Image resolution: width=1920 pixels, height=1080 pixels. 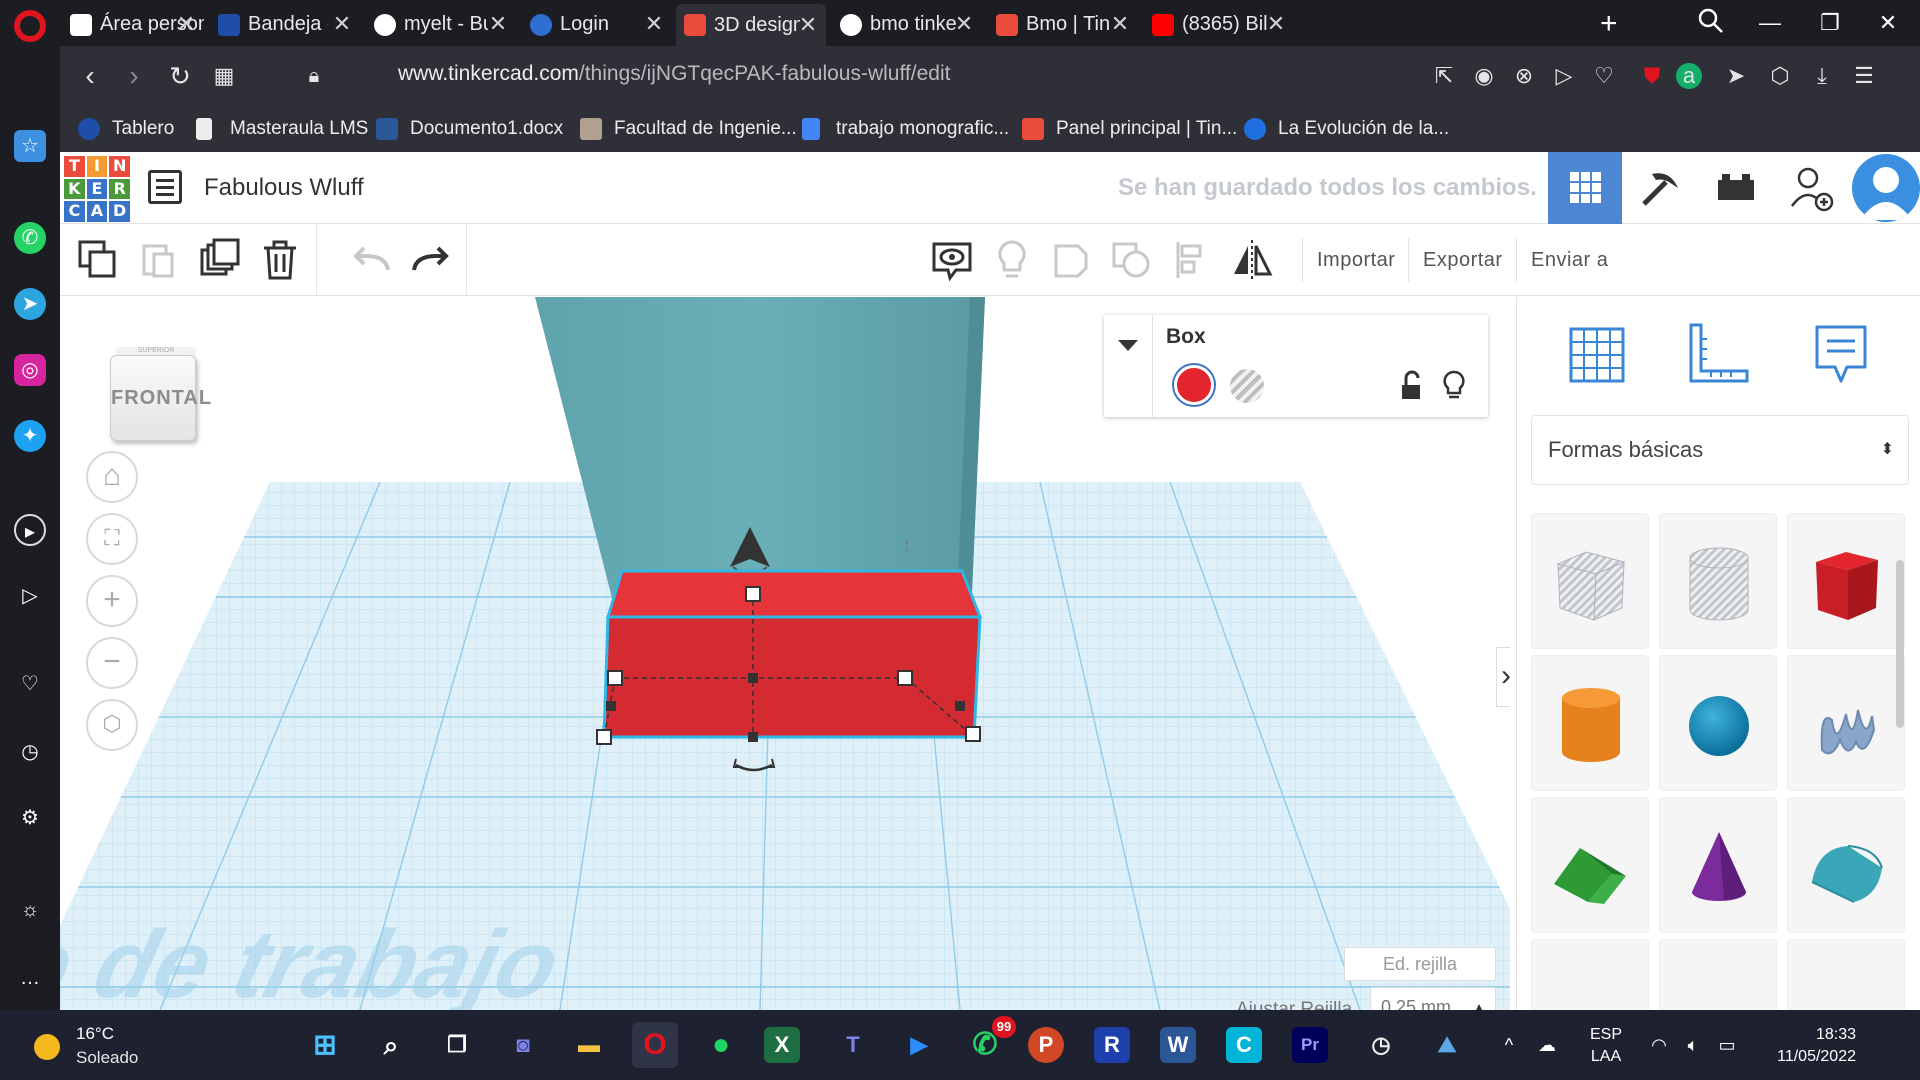 I want to click on reload-icon: ↻, so click(x=180, y=76).